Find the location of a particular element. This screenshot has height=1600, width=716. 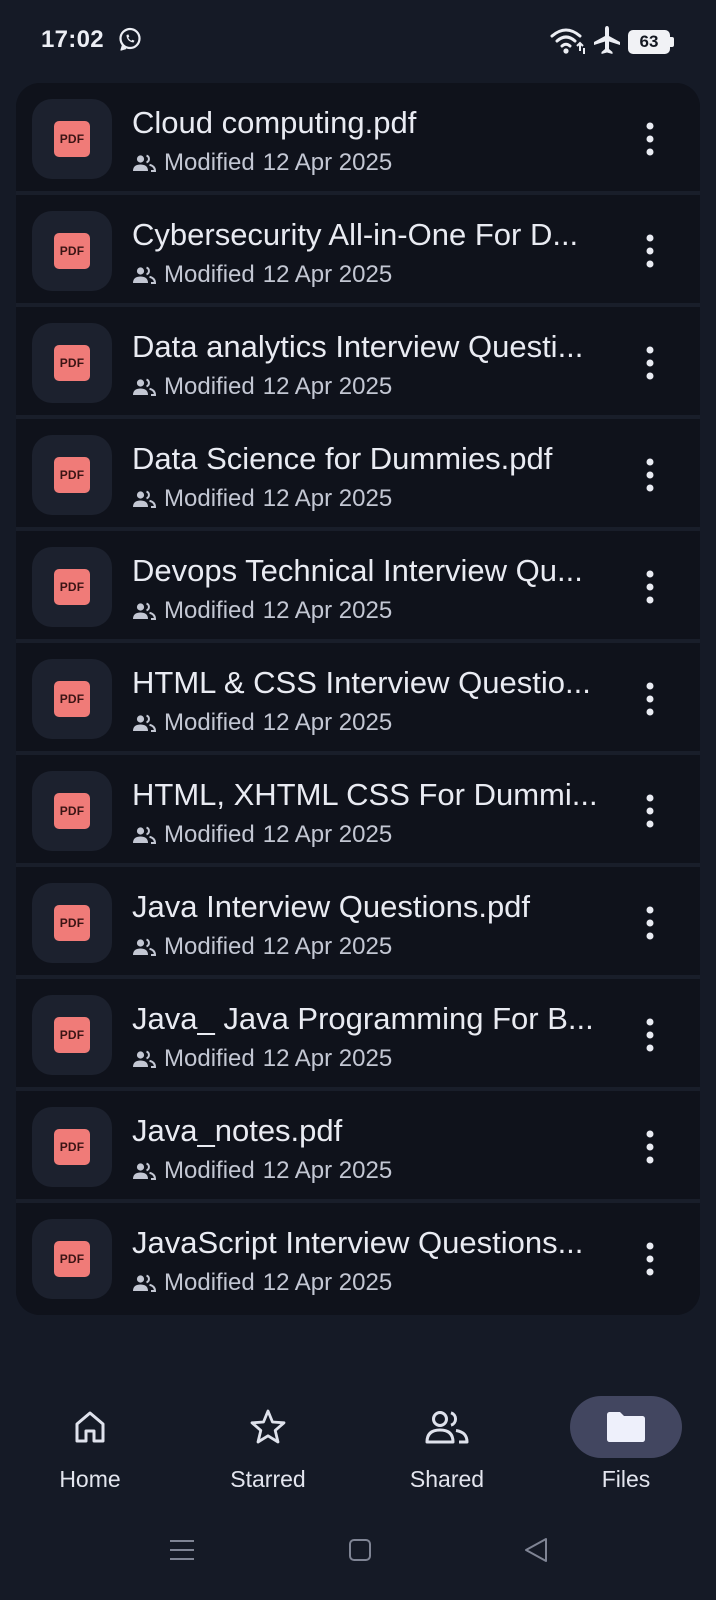

system-back-button is located at coordinates (536, 1550).